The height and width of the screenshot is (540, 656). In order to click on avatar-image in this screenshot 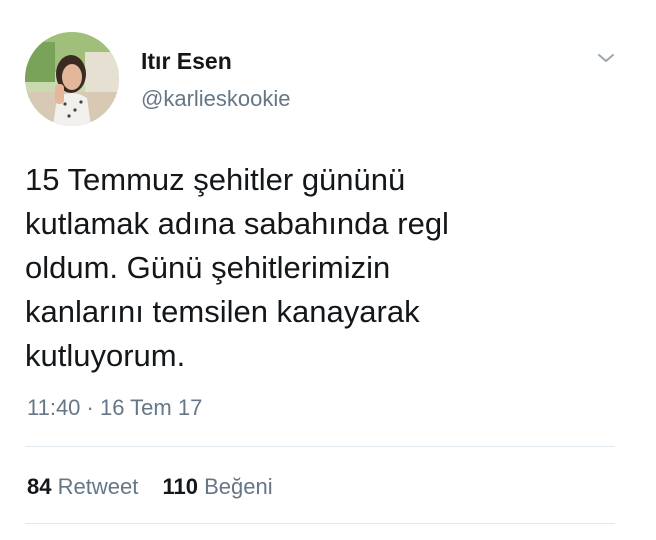, I will do `click(72, 79)`.